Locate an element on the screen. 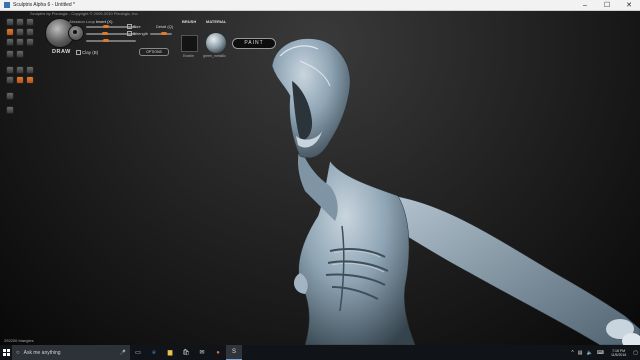  window-title: Sculptris Alpha 6 - Untitled * is located at coordinates (44, 5).